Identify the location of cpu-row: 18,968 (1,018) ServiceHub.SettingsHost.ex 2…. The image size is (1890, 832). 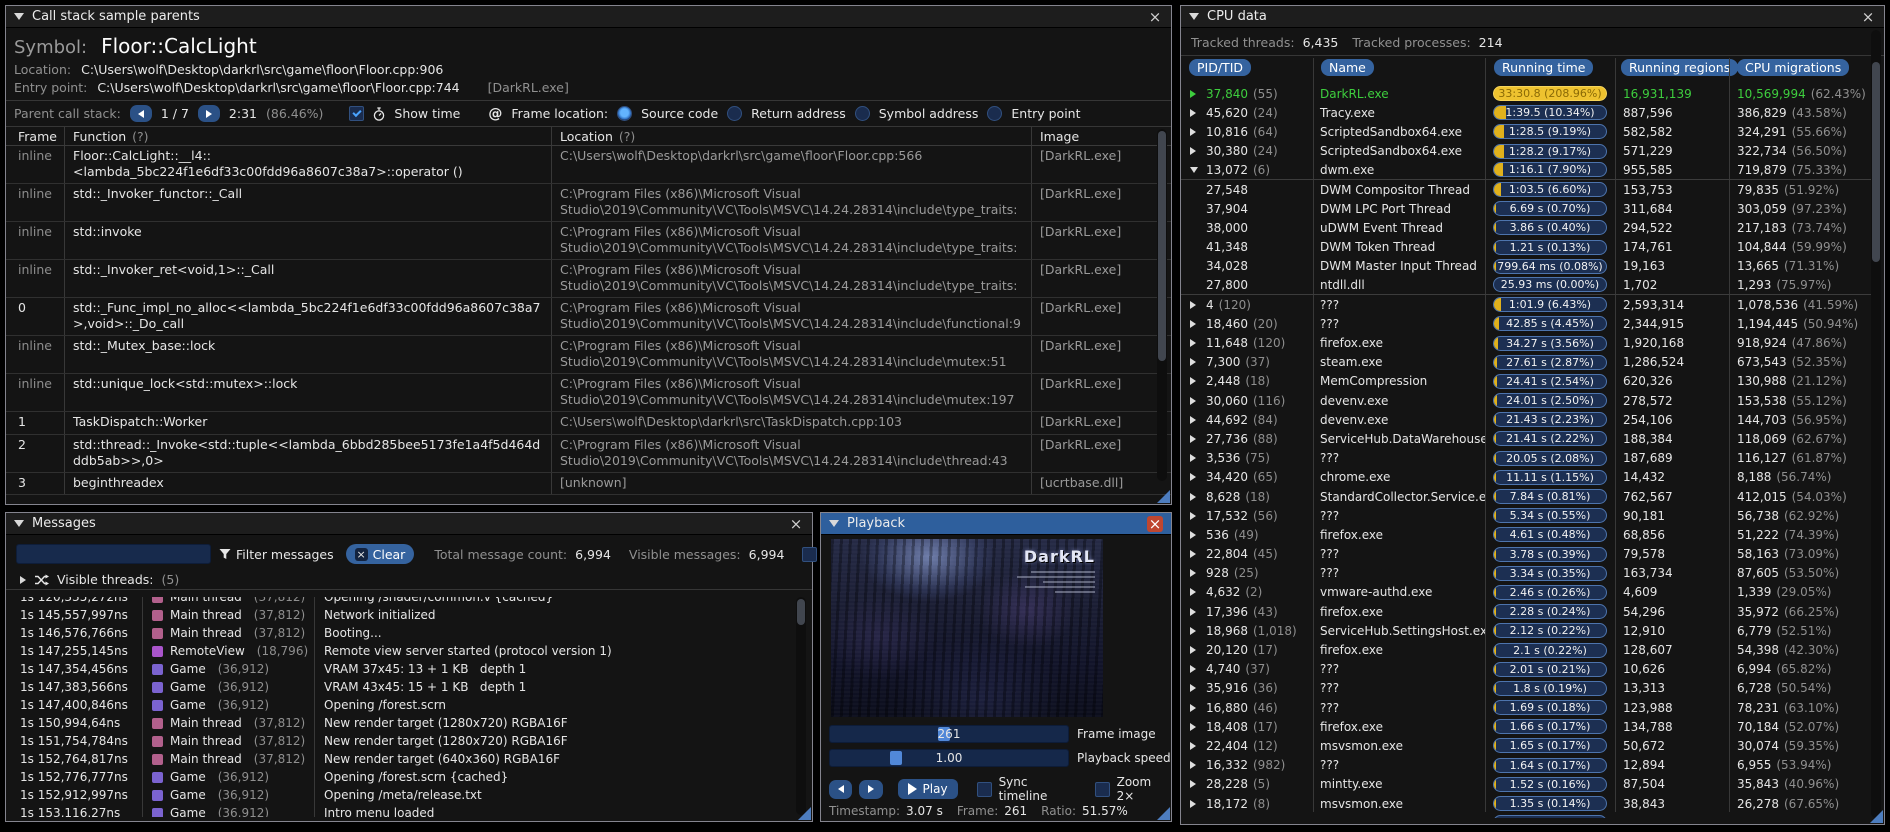
(1526, 630).